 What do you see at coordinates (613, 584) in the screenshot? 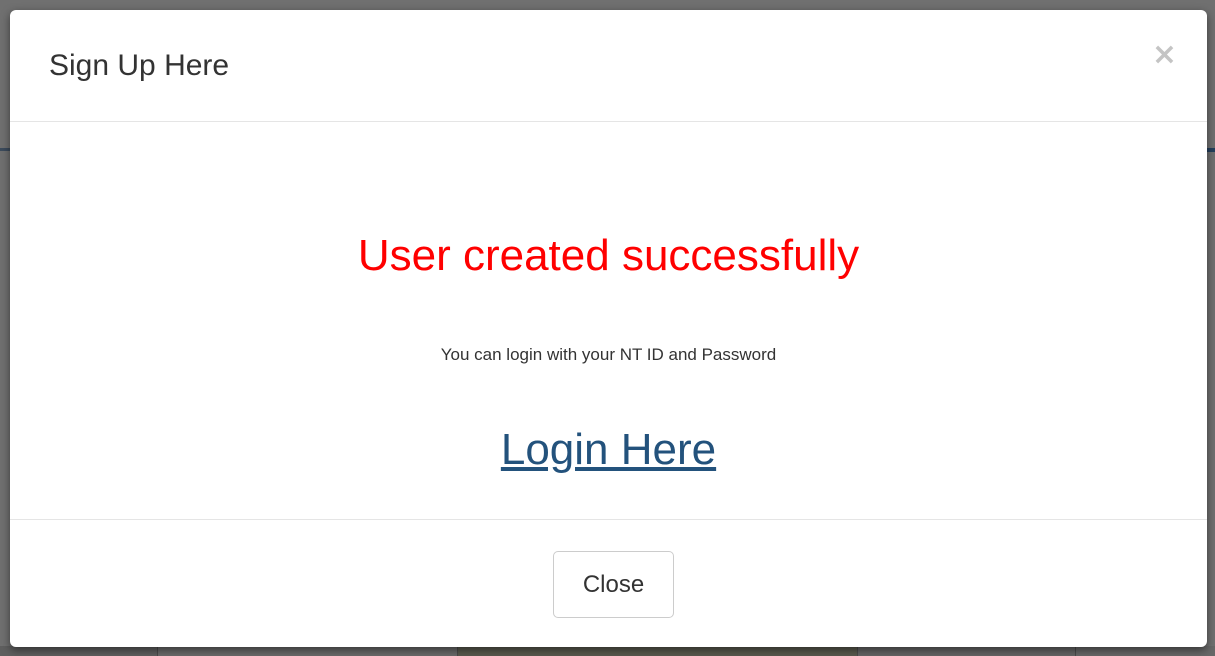
I see `close-button: Close` at bounding box center [613, 584].